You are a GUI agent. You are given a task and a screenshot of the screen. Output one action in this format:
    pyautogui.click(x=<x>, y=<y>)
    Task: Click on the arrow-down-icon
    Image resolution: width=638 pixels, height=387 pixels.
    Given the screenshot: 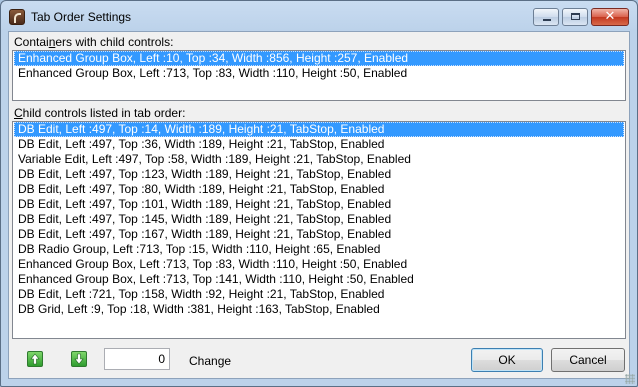 What is the action you would take?
    pyautogui.click(x=79, y=359)
    